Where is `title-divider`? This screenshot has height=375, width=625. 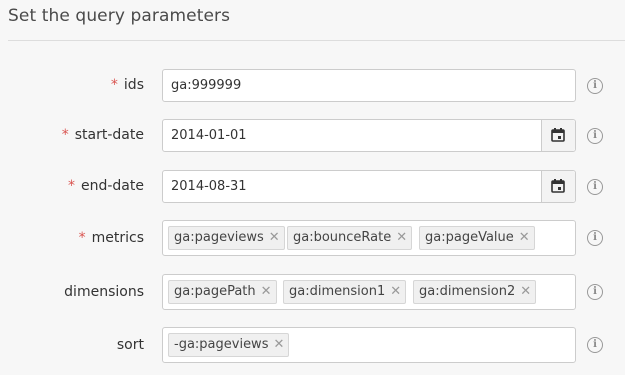
title-divider is located at coordinates (316, 40).